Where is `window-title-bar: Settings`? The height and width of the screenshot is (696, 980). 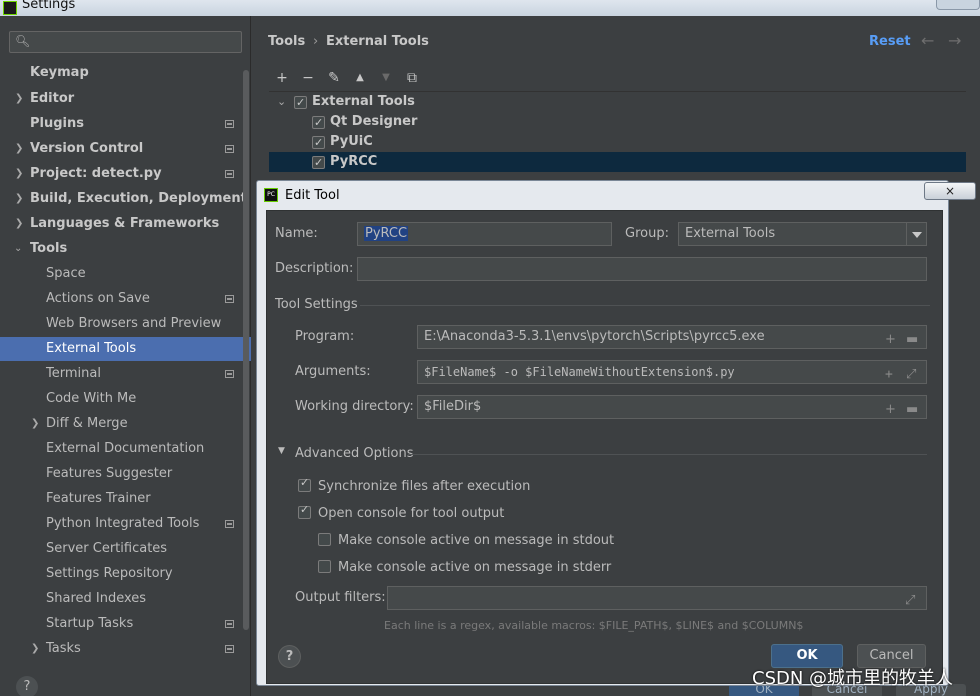
window-title-bar: Settings is located at coordinates (490, 8).